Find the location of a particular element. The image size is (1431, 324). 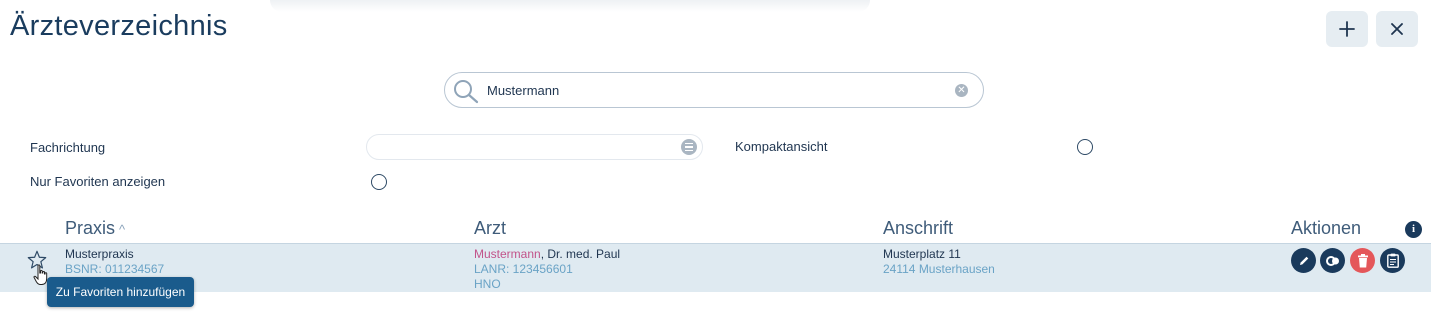

close-button is located at coordinates (1397, 29).